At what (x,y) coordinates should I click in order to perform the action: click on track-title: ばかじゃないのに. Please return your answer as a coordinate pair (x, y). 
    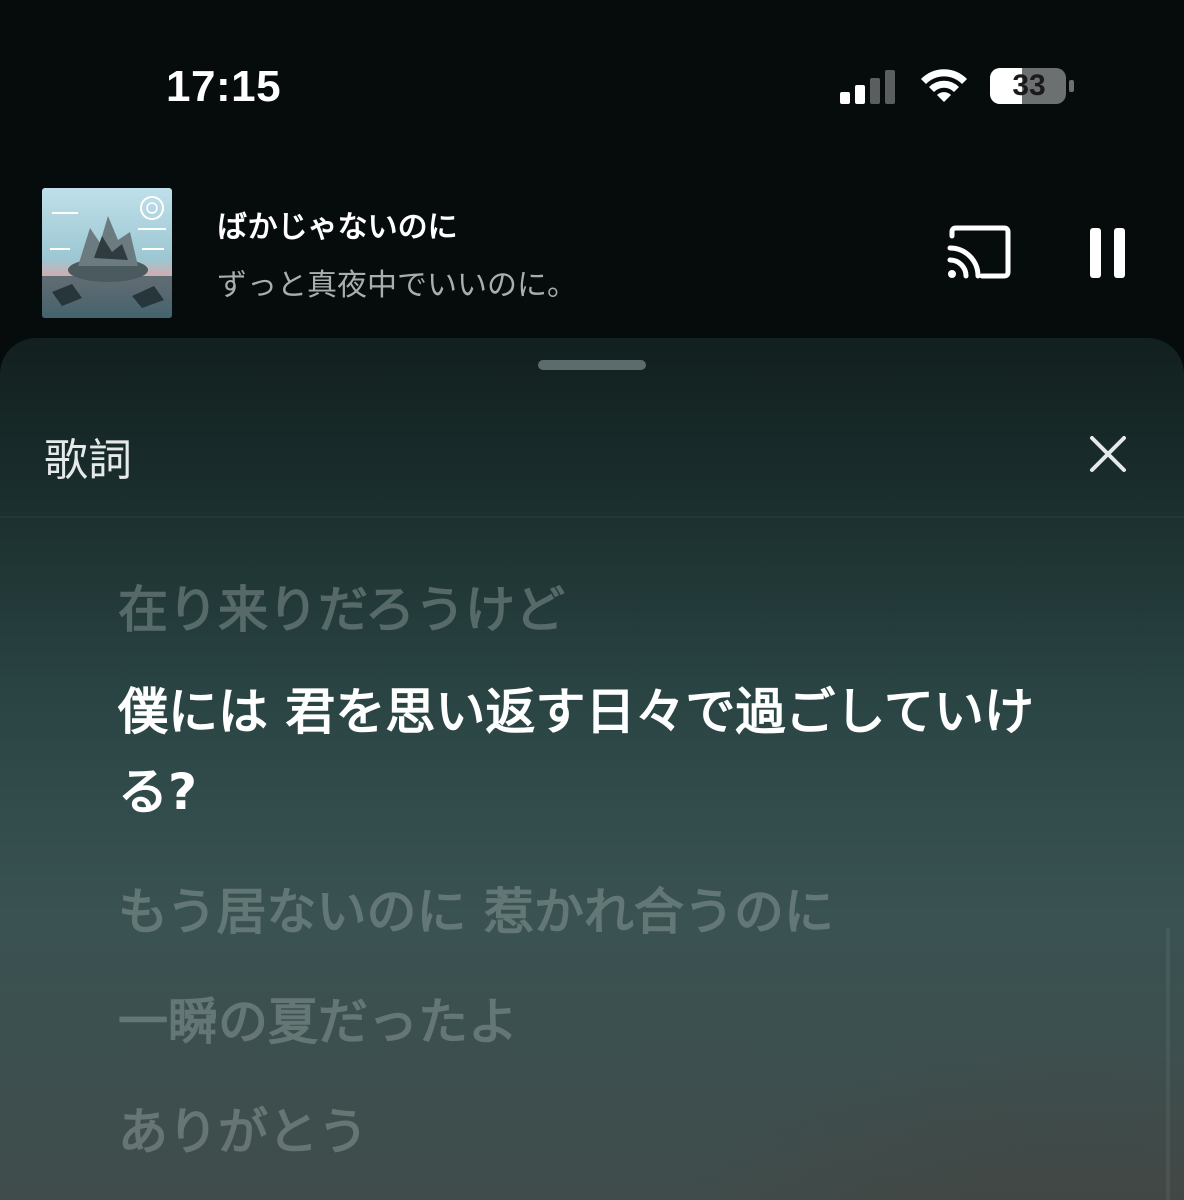
    Looking at the image, I should click on (337, 224).